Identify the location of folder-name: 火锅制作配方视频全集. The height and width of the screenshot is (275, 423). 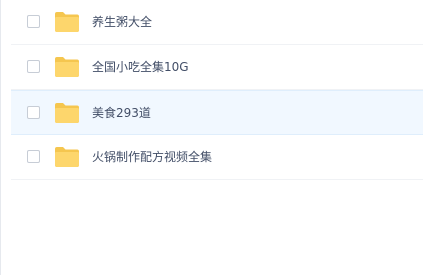
(152, 157).